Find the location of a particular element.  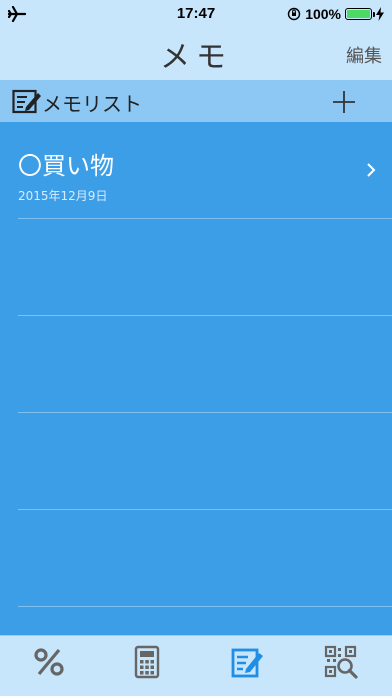

tab-calculator is located at coordinates (147, 662).